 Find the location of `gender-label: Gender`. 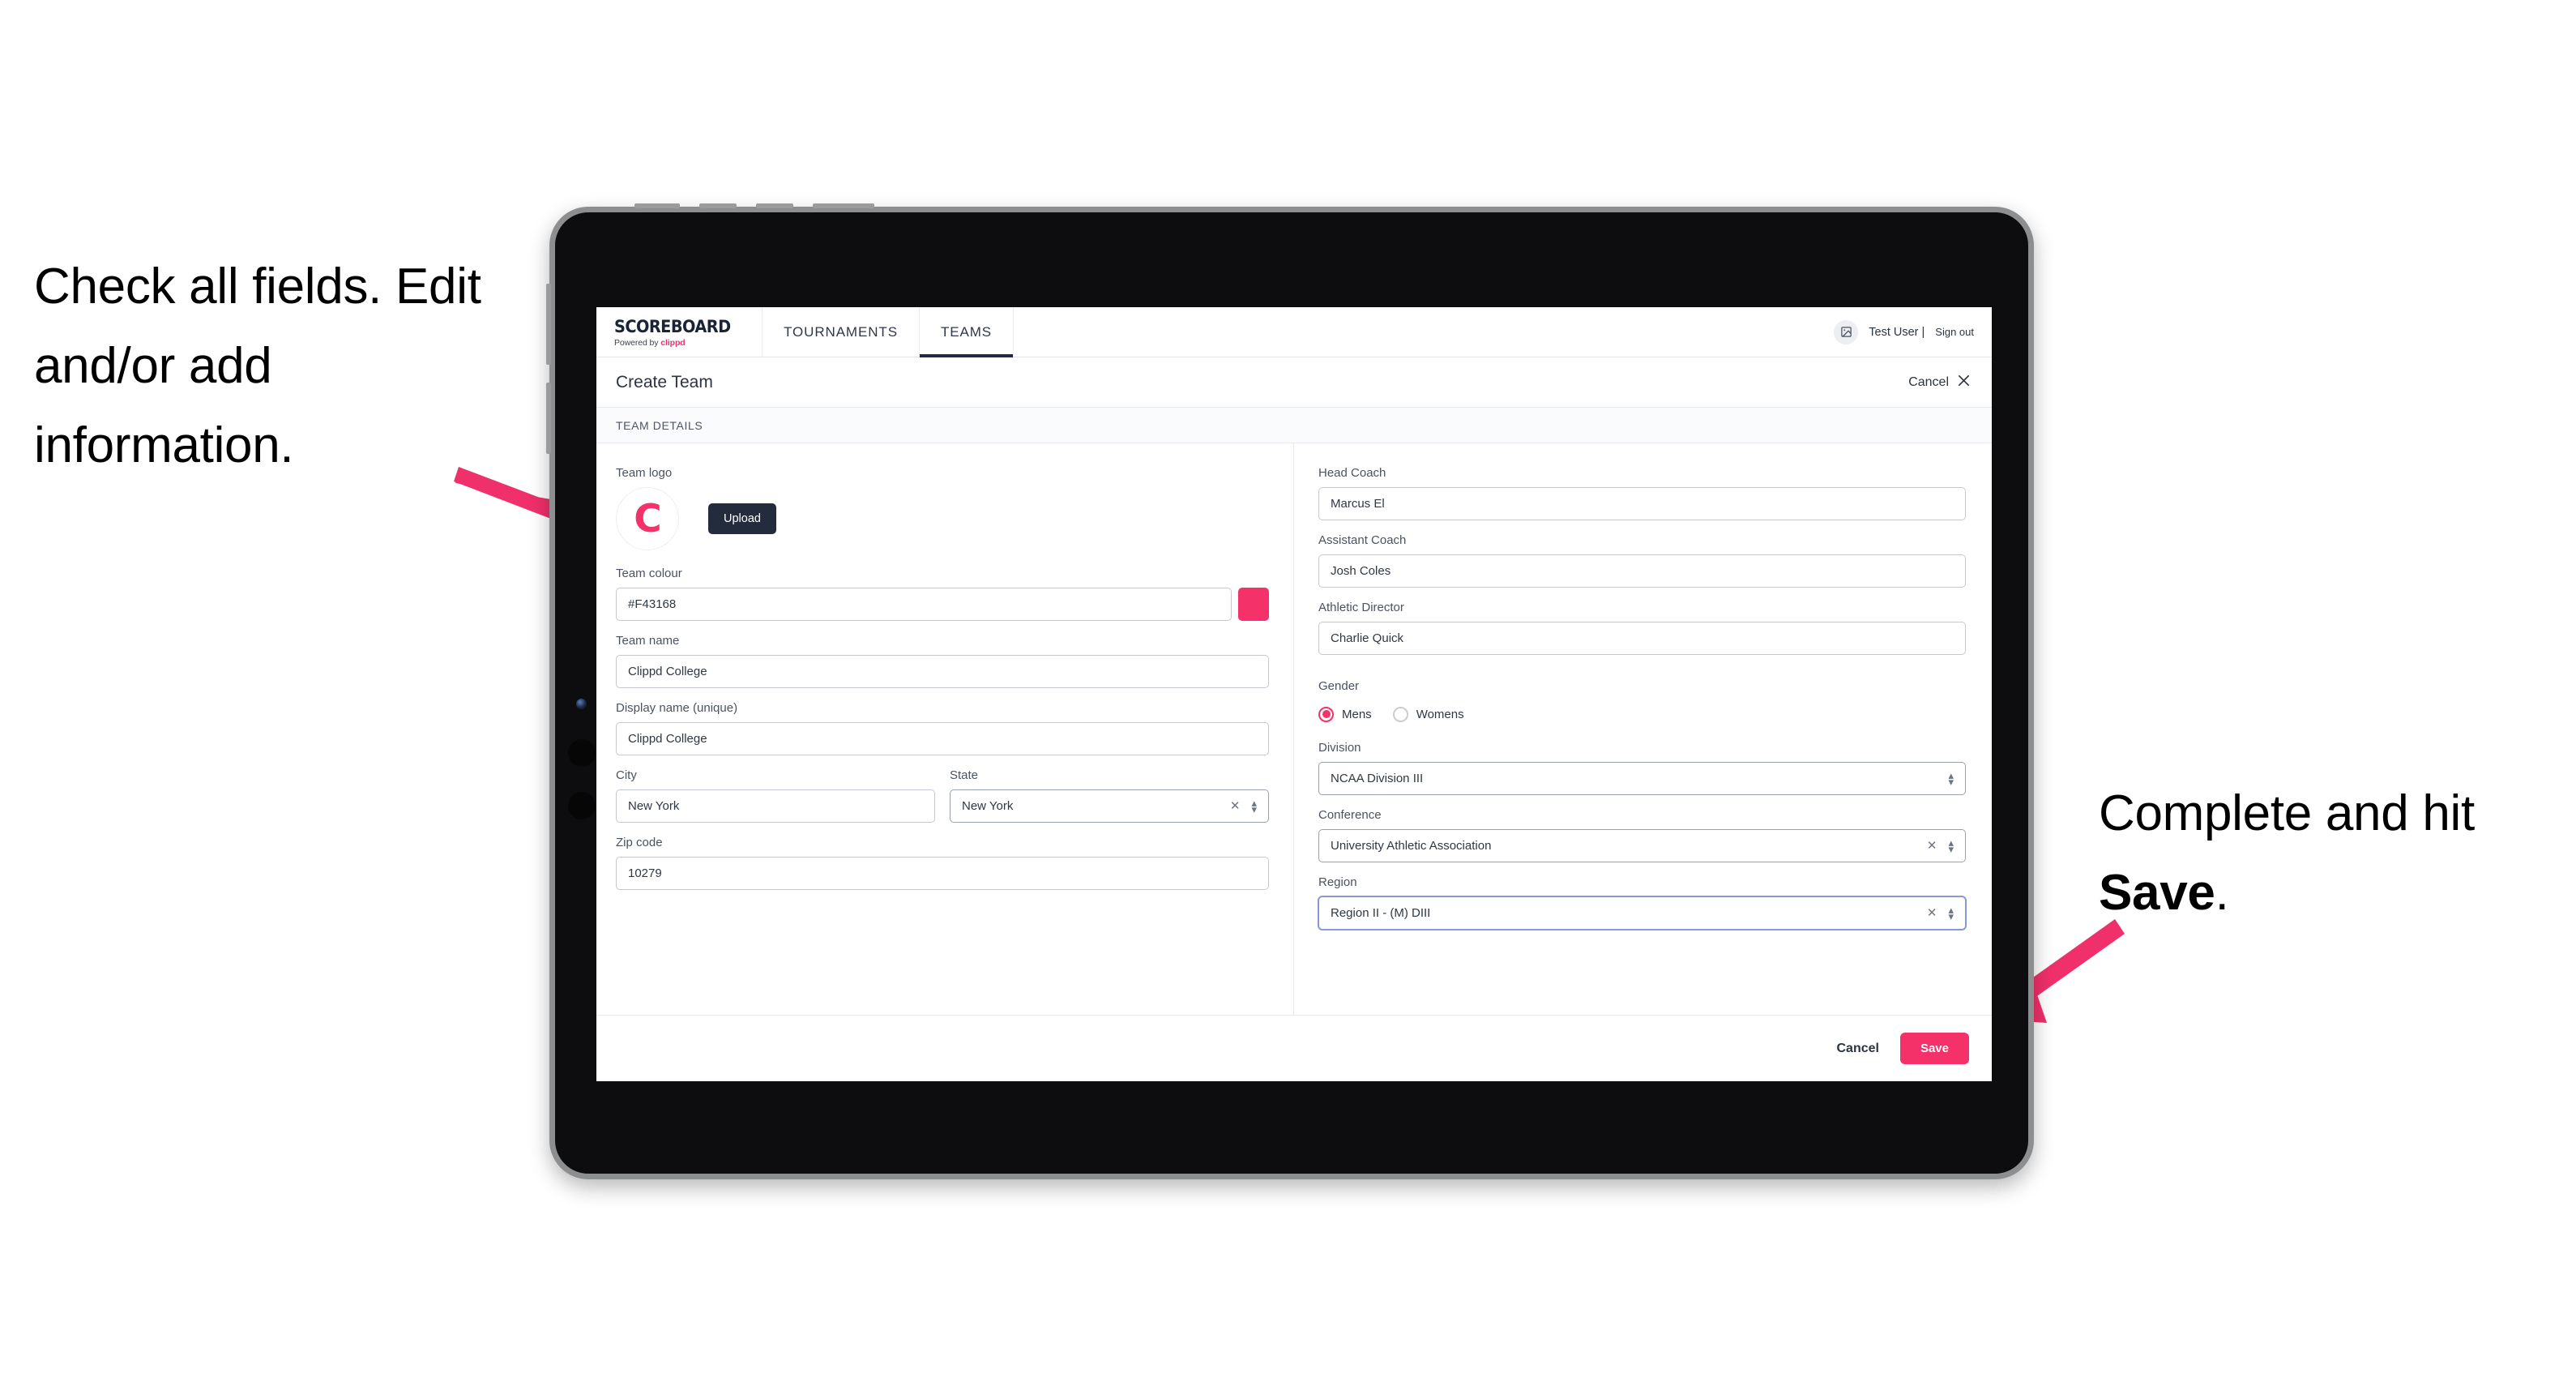

gender-label: Gender is located at coordinates (1339, 686).